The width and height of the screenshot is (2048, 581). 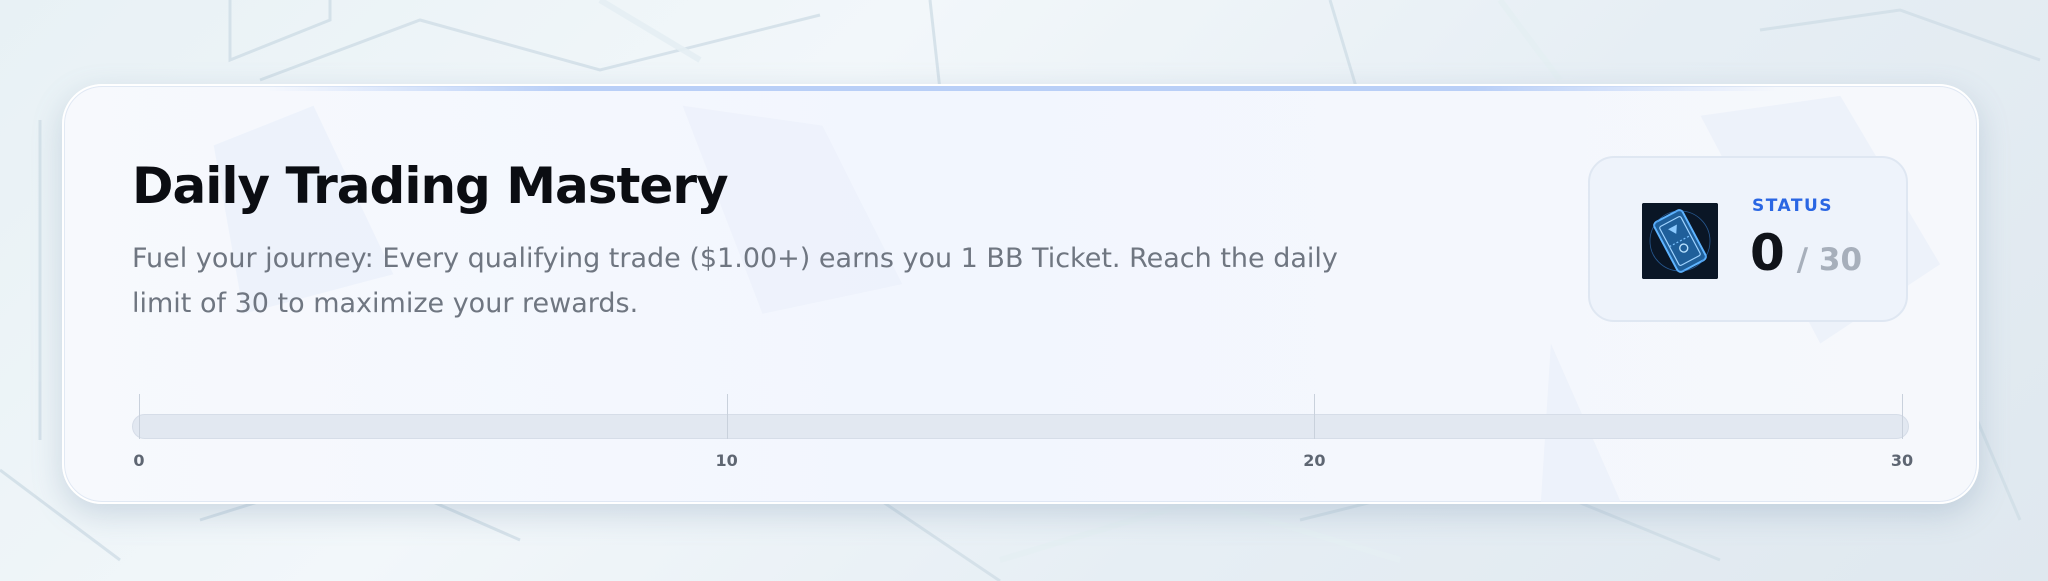 I want to click on progress-tick-label: 0, so click(x=139, y=460).